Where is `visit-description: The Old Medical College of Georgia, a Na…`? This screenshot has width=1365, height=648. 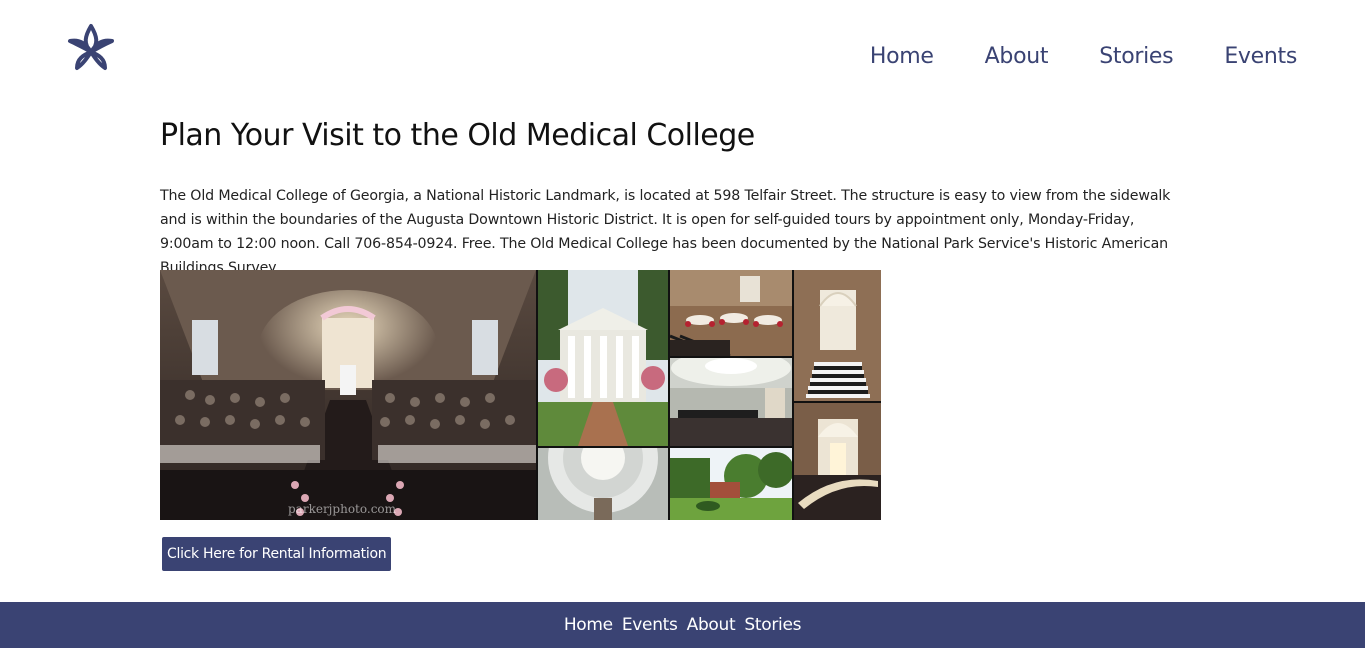 visit-description: The Old Medical College of Georgia, a Na… is located at coordinates (665, 232).